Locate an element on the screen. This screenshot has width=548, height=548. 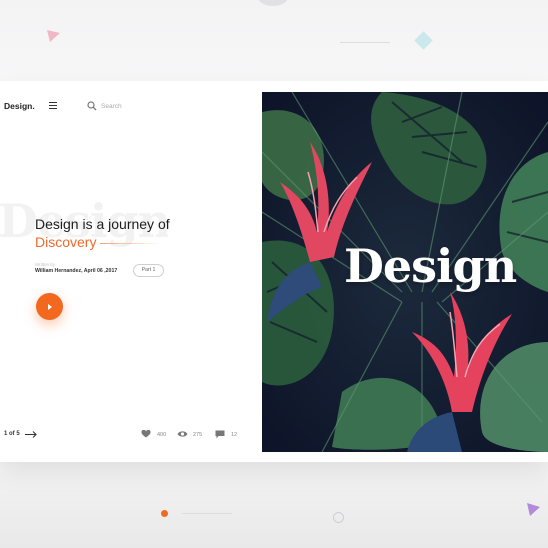
ring-decoration is located at coordinates (338, 517).